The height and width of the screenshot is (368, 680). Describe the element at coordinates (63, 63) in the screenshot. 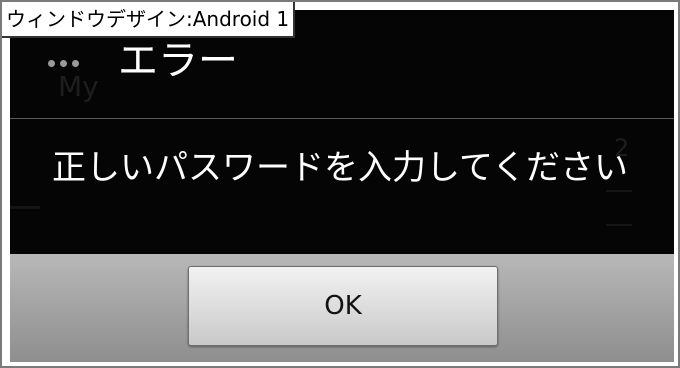

I see `overflow-menu-icon` at that location.